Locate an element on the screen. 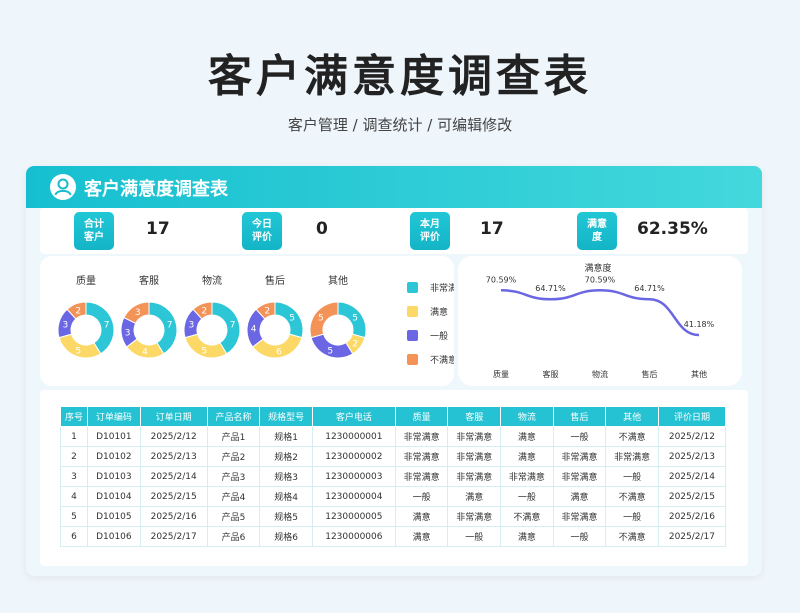 This screenshot has width=800, height=613. line-x-tick: 其他 is located at coordinates (699, 374).